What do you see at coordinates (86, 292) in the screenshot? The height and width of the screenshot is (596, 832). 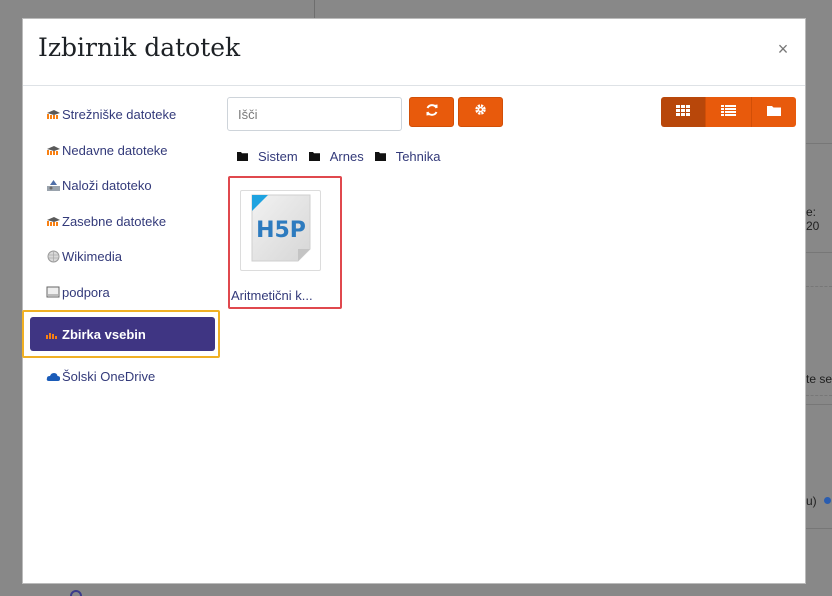 I see `sidebar-item-label: podpora` at bounding box center [86, 292].